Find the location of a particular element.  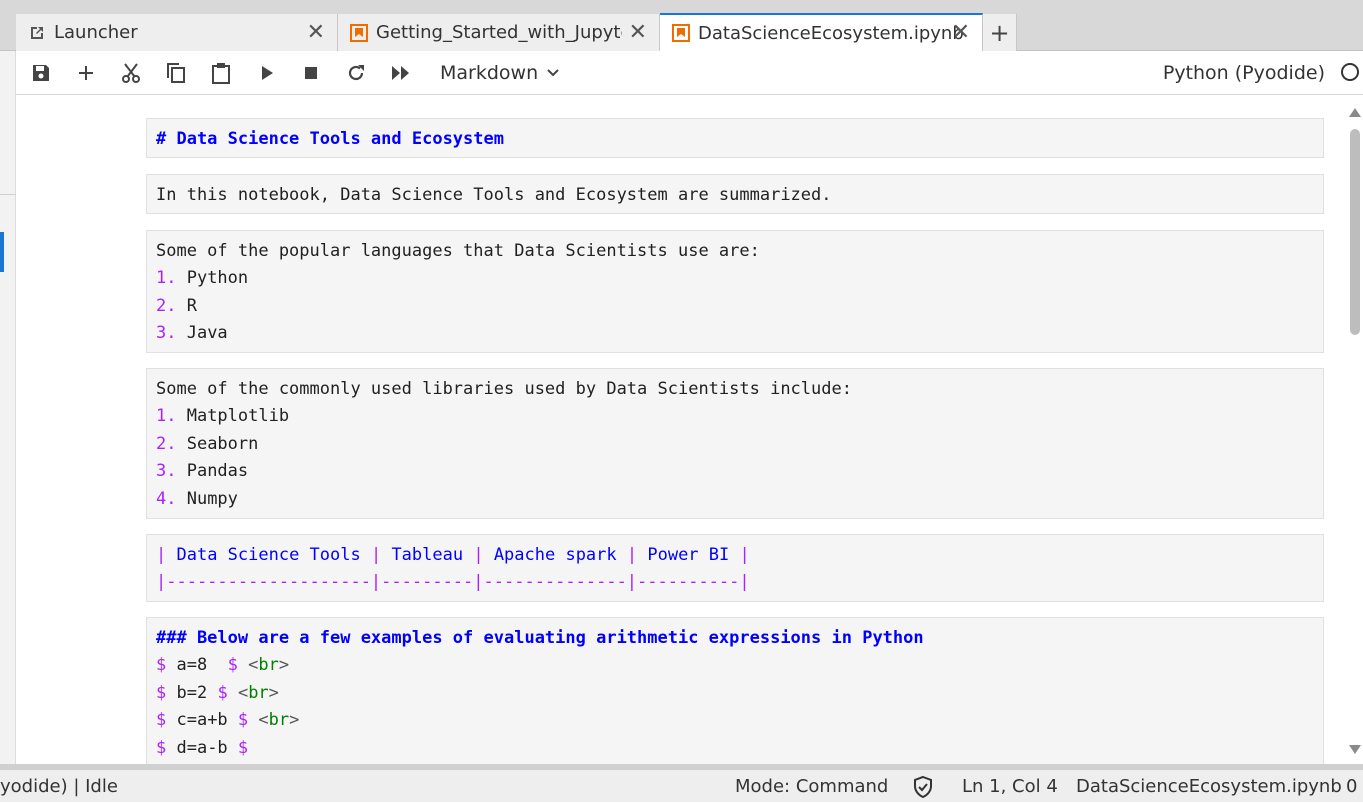

kernel-name-button: Python (Pyodide) is located at coordinates (1244, 73).